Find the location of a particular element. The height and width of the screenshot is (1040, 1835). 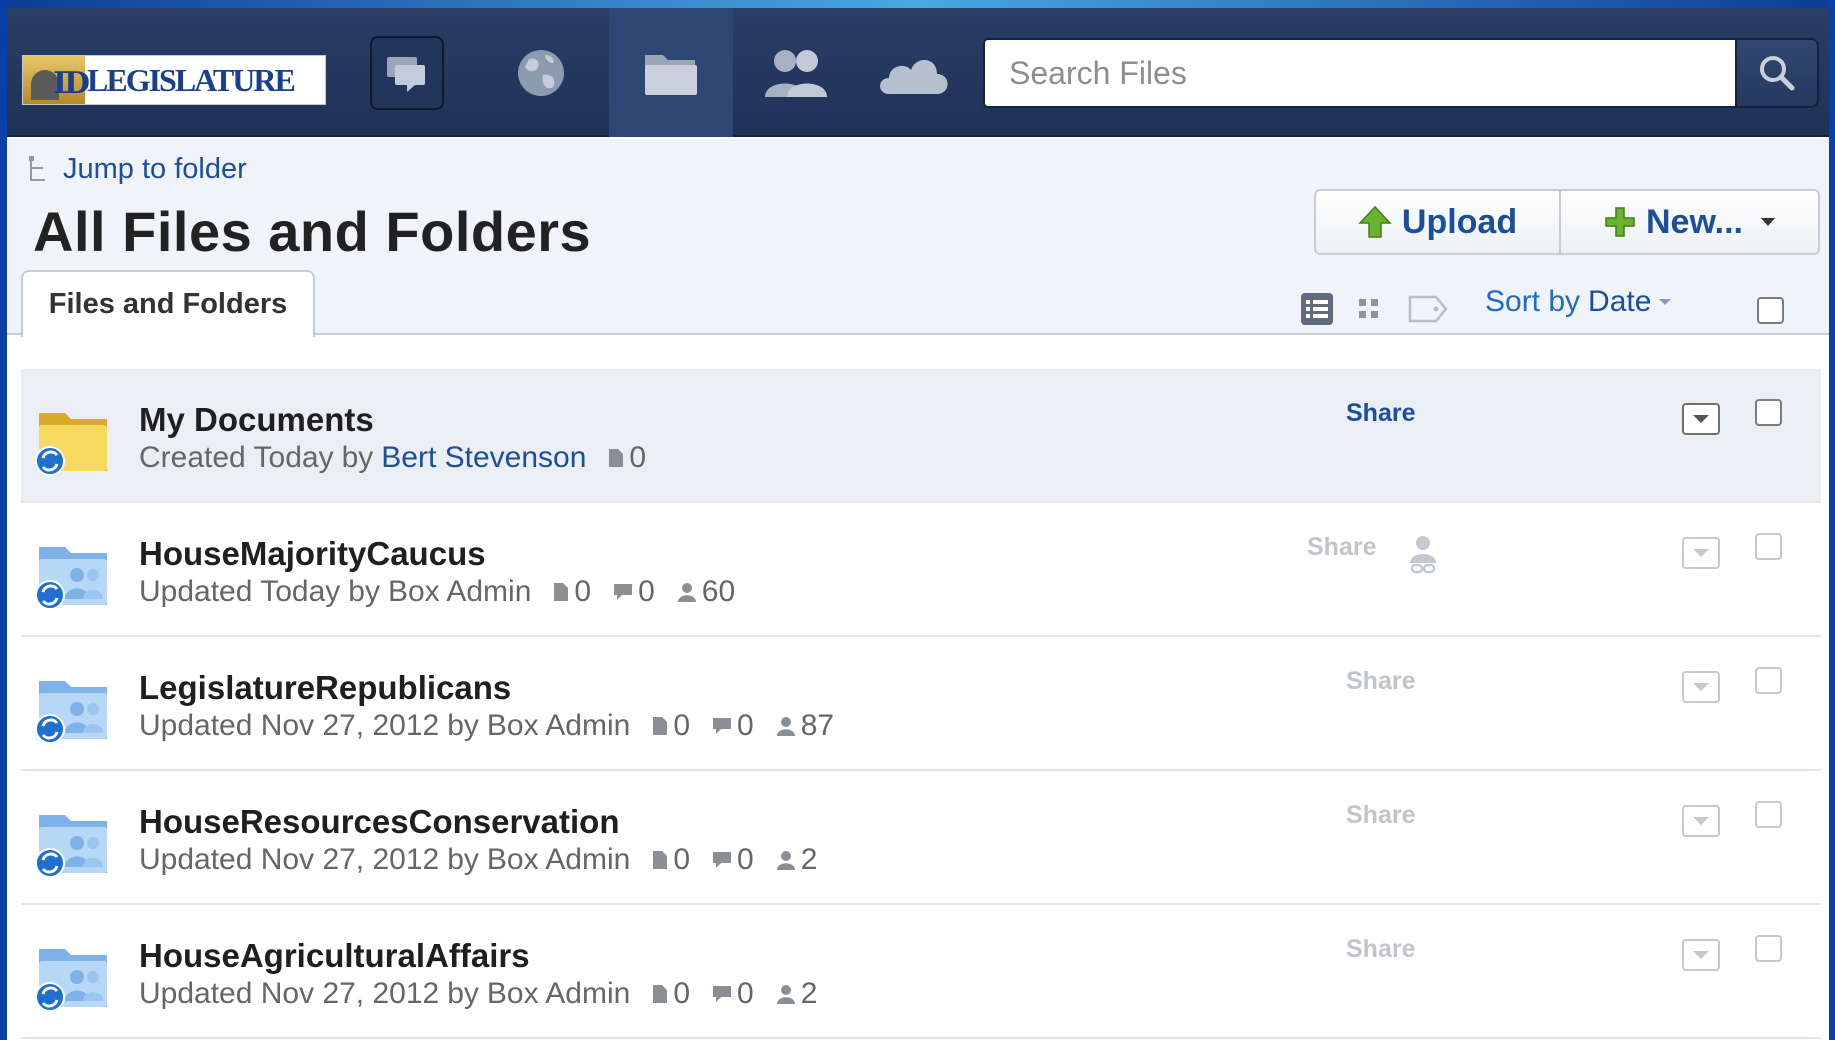

sync-folder-icon is located at coordinates (71, 444).